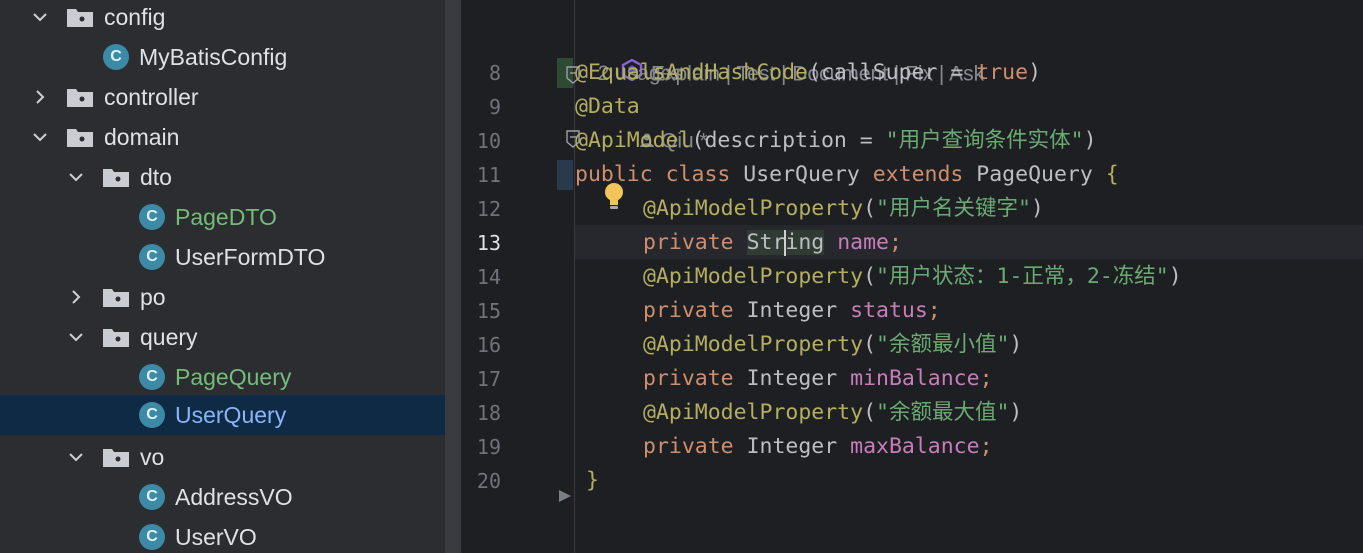  Describe the element at coordinates (1002, 72) in the screenshot. I see `keyword-token: true` at that location.